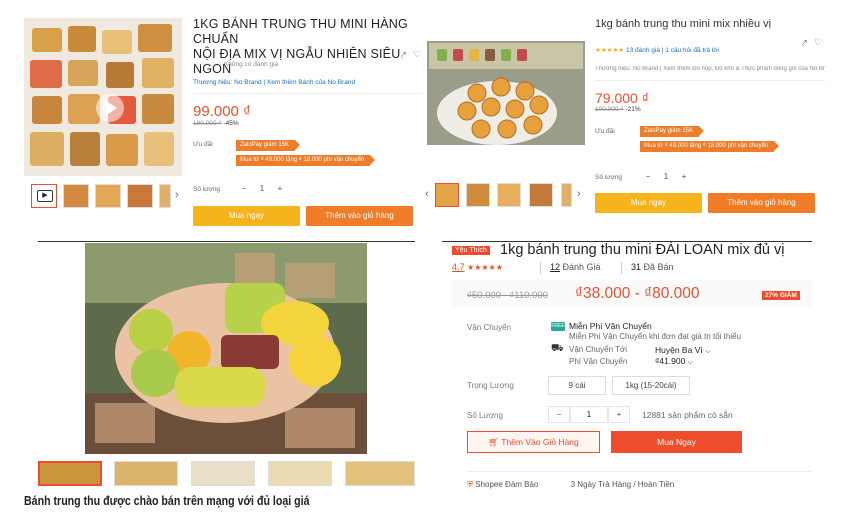 The image size is (860, 524). Describe the element at coordinates (231, 123) in the screenshot. I see `discount: -45%` at that location.